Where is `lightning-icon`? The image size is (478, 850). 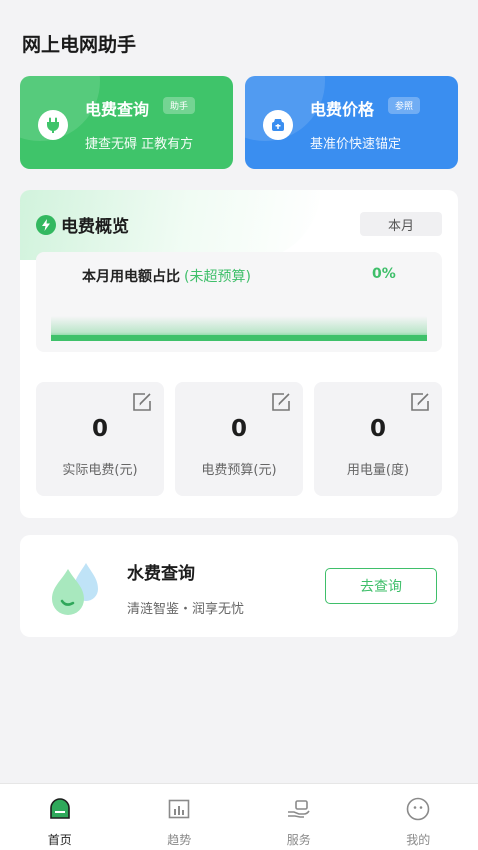 lightning-icon is located at coordinates (46, 224).